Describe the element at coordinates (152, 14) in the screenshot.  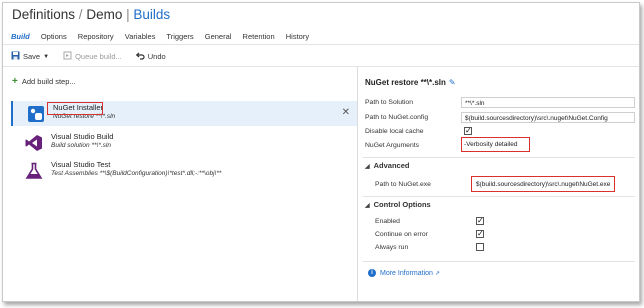
I see `breadcrumb-current: Builds` at that location.